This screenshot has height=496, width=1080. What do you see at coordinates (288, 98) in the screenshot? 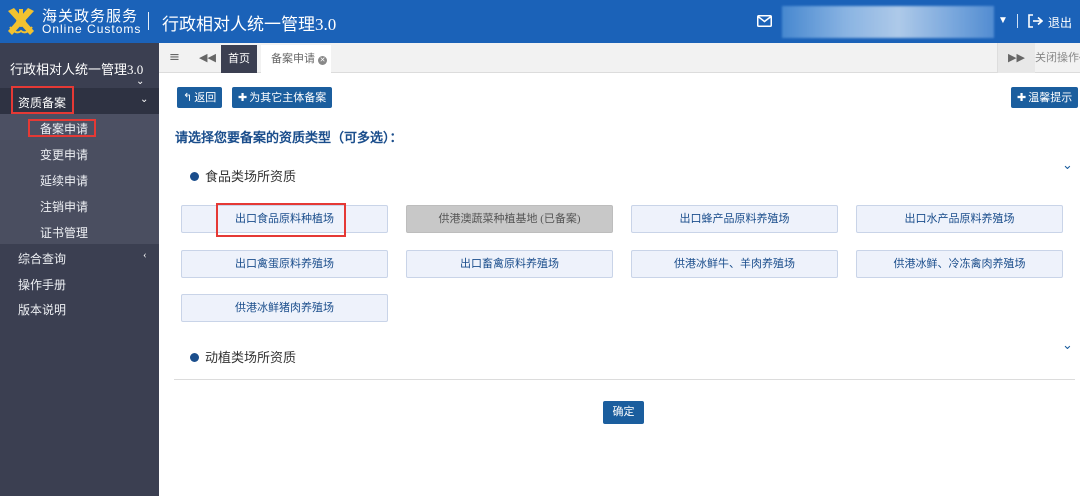
I see `other-entity-label: 为其它主体备案` at bounding box center [288, 98].